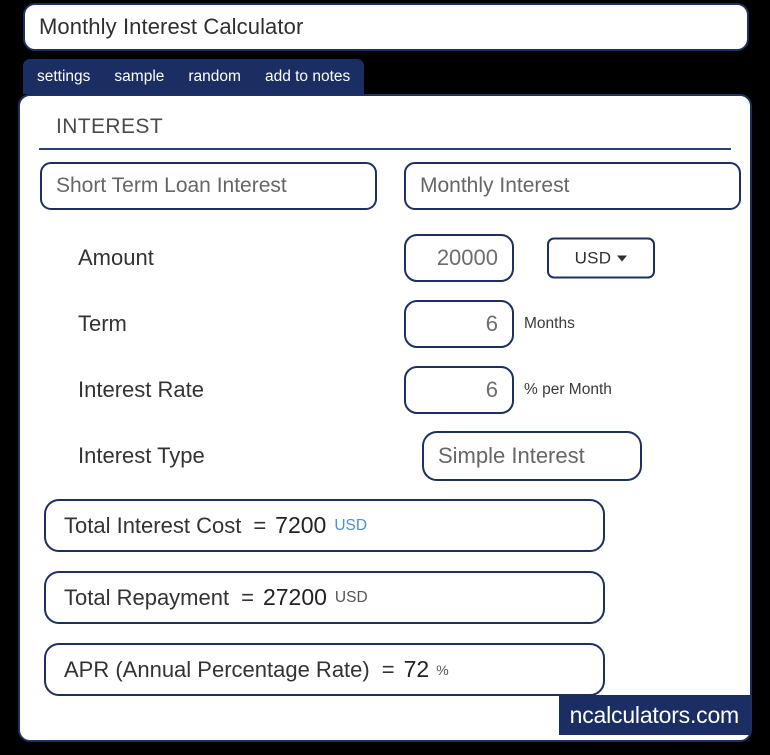 The width and height of the screenshot is (770, 755). Describe the element at coordinates (139, 77) in the screenshot. I see `tab-sample: sample` at that location.